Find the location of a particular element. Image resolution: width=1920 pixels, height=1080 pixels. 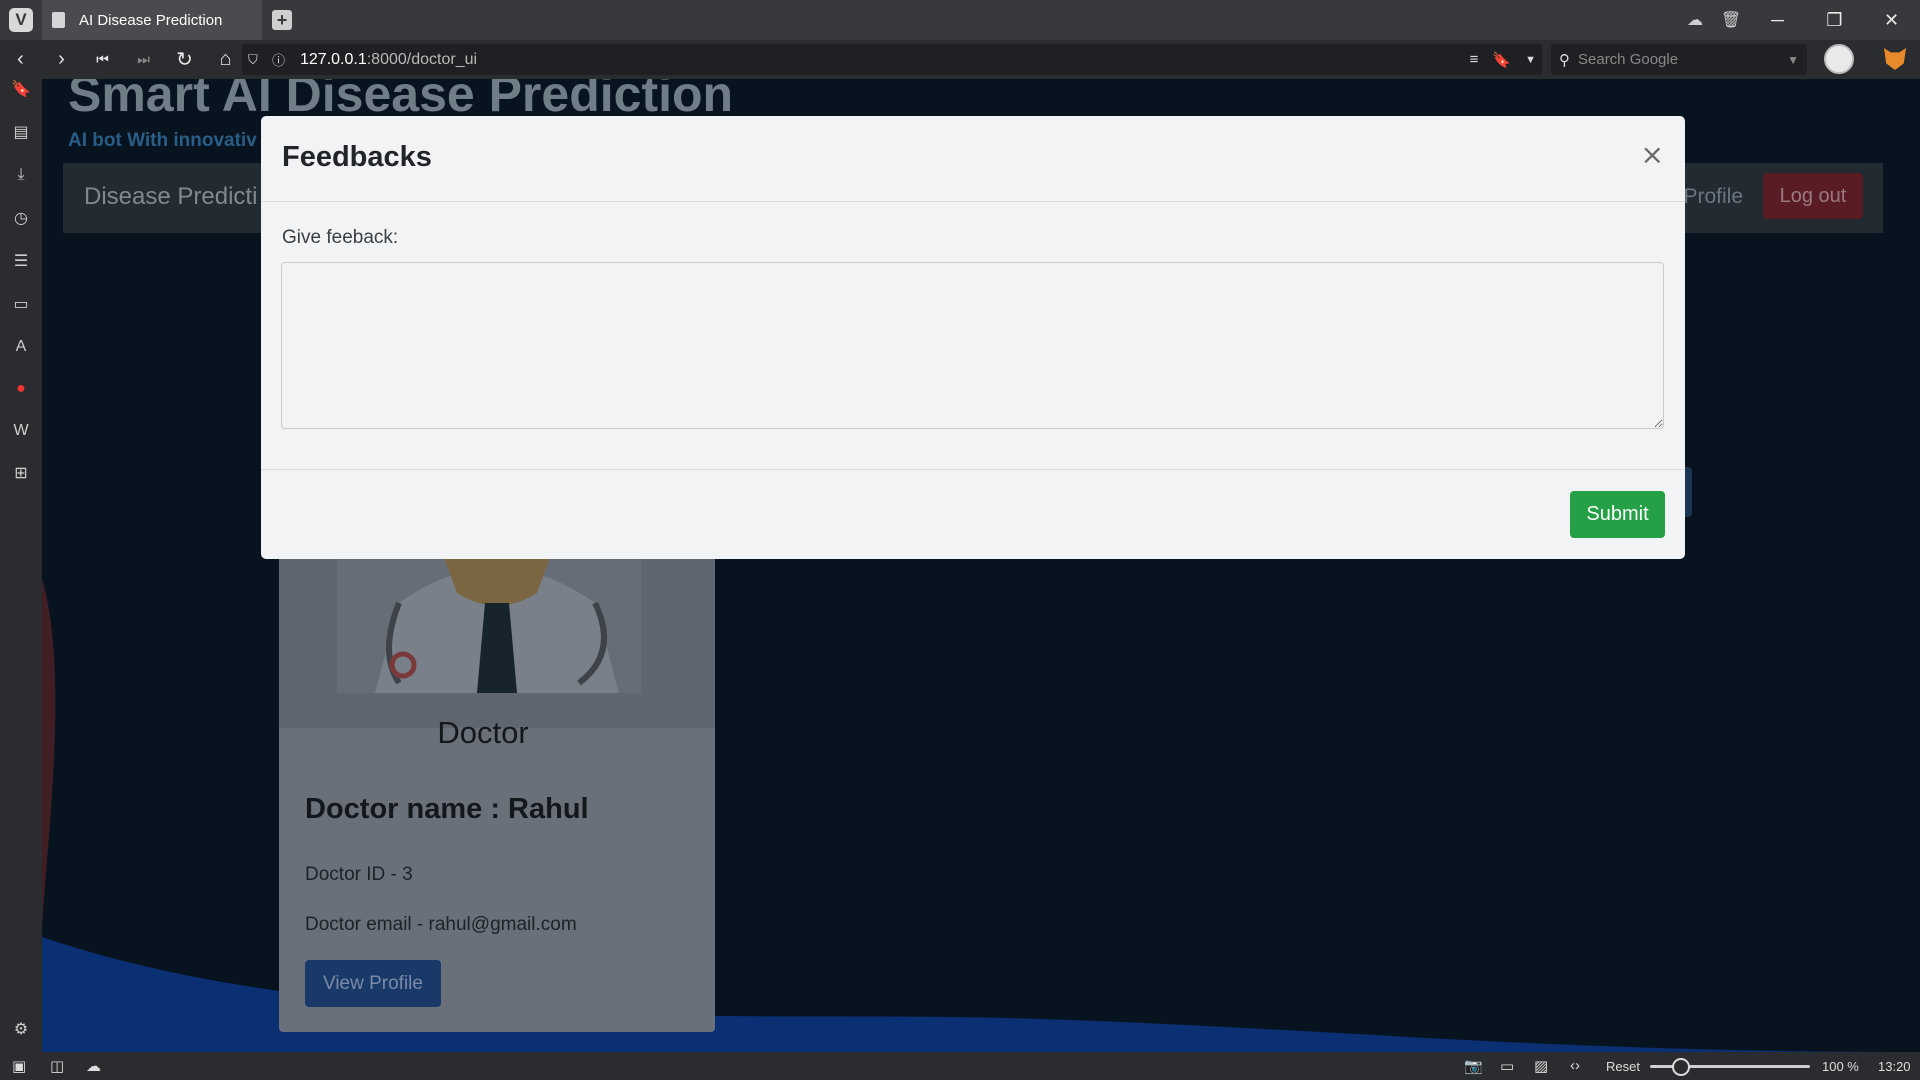

images-icon: ▨ is located at coordinates (1541, 1066).